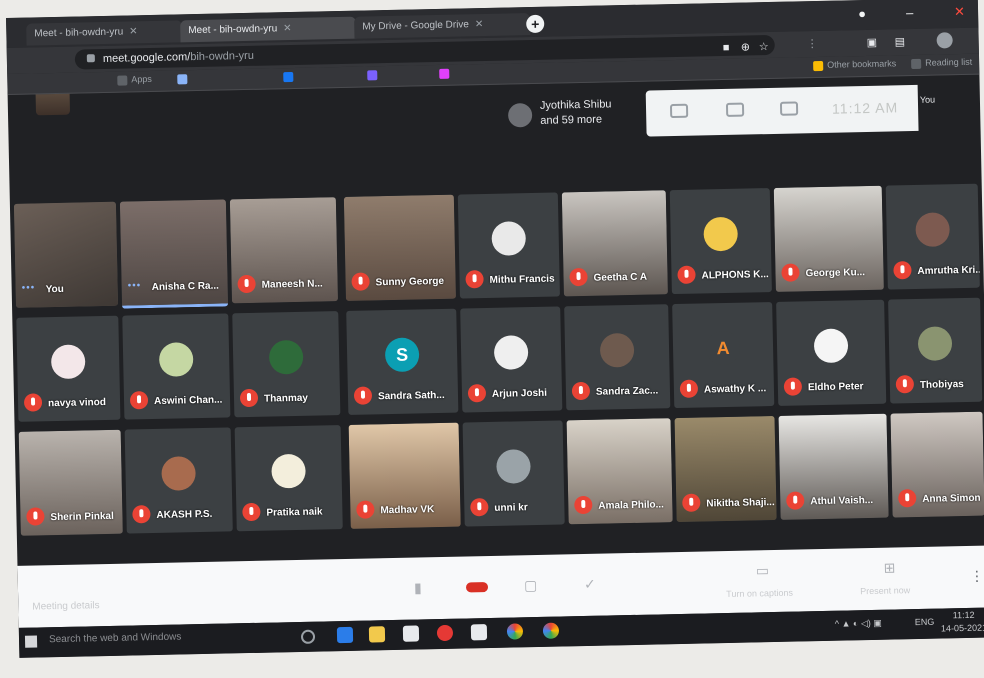 The height and width of the screenshot is (678, 984). What do you see at coordinates (831, 352) in the screenshot?
I see `participant-tile: Eldho Peter` at bounding box center [831, 352].